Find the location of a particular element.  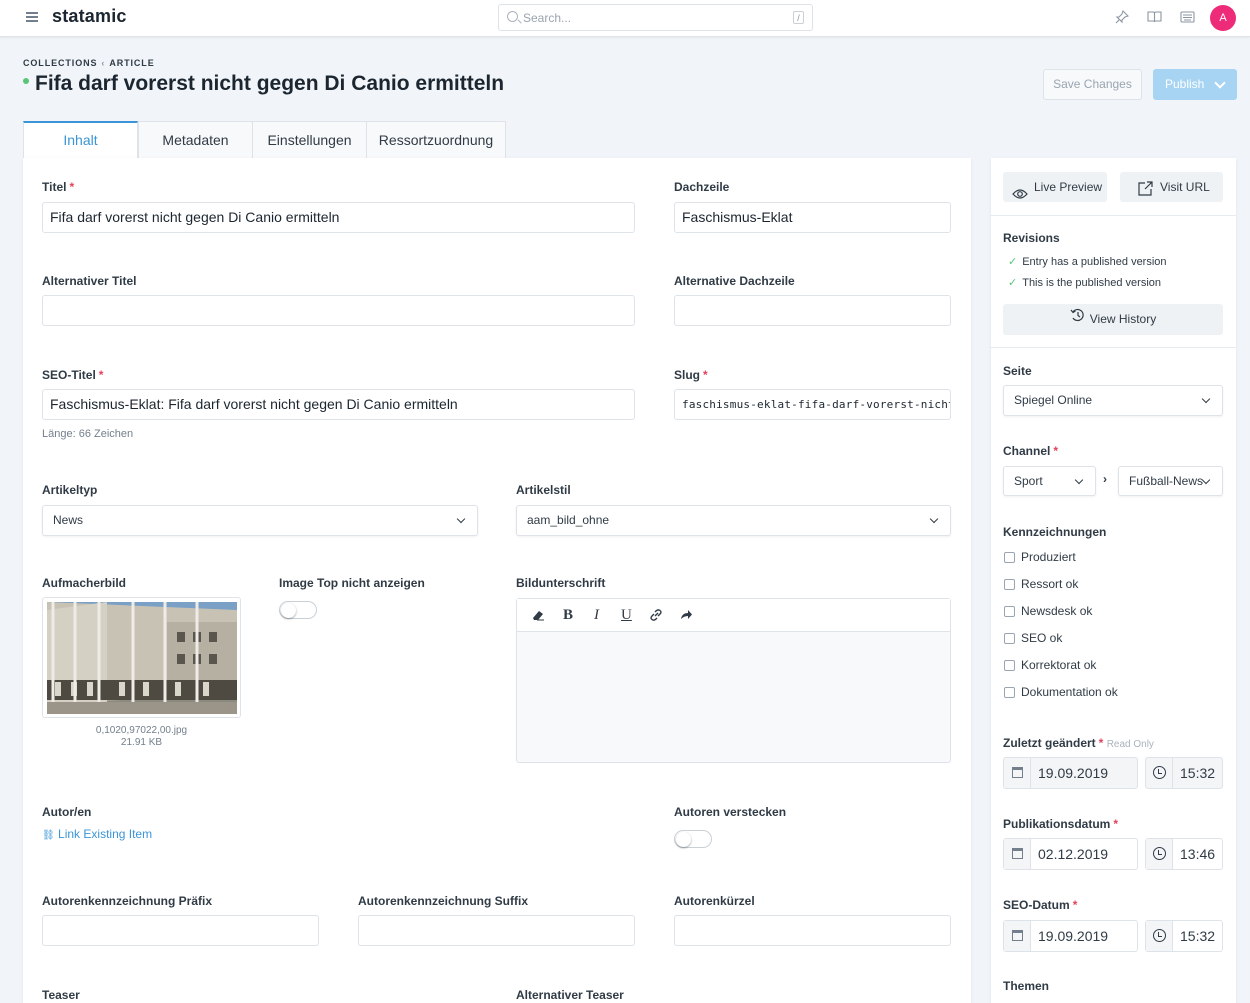

suffix-label: Autorenkennzeichnung Suffix is located at coordinates (443, 901).